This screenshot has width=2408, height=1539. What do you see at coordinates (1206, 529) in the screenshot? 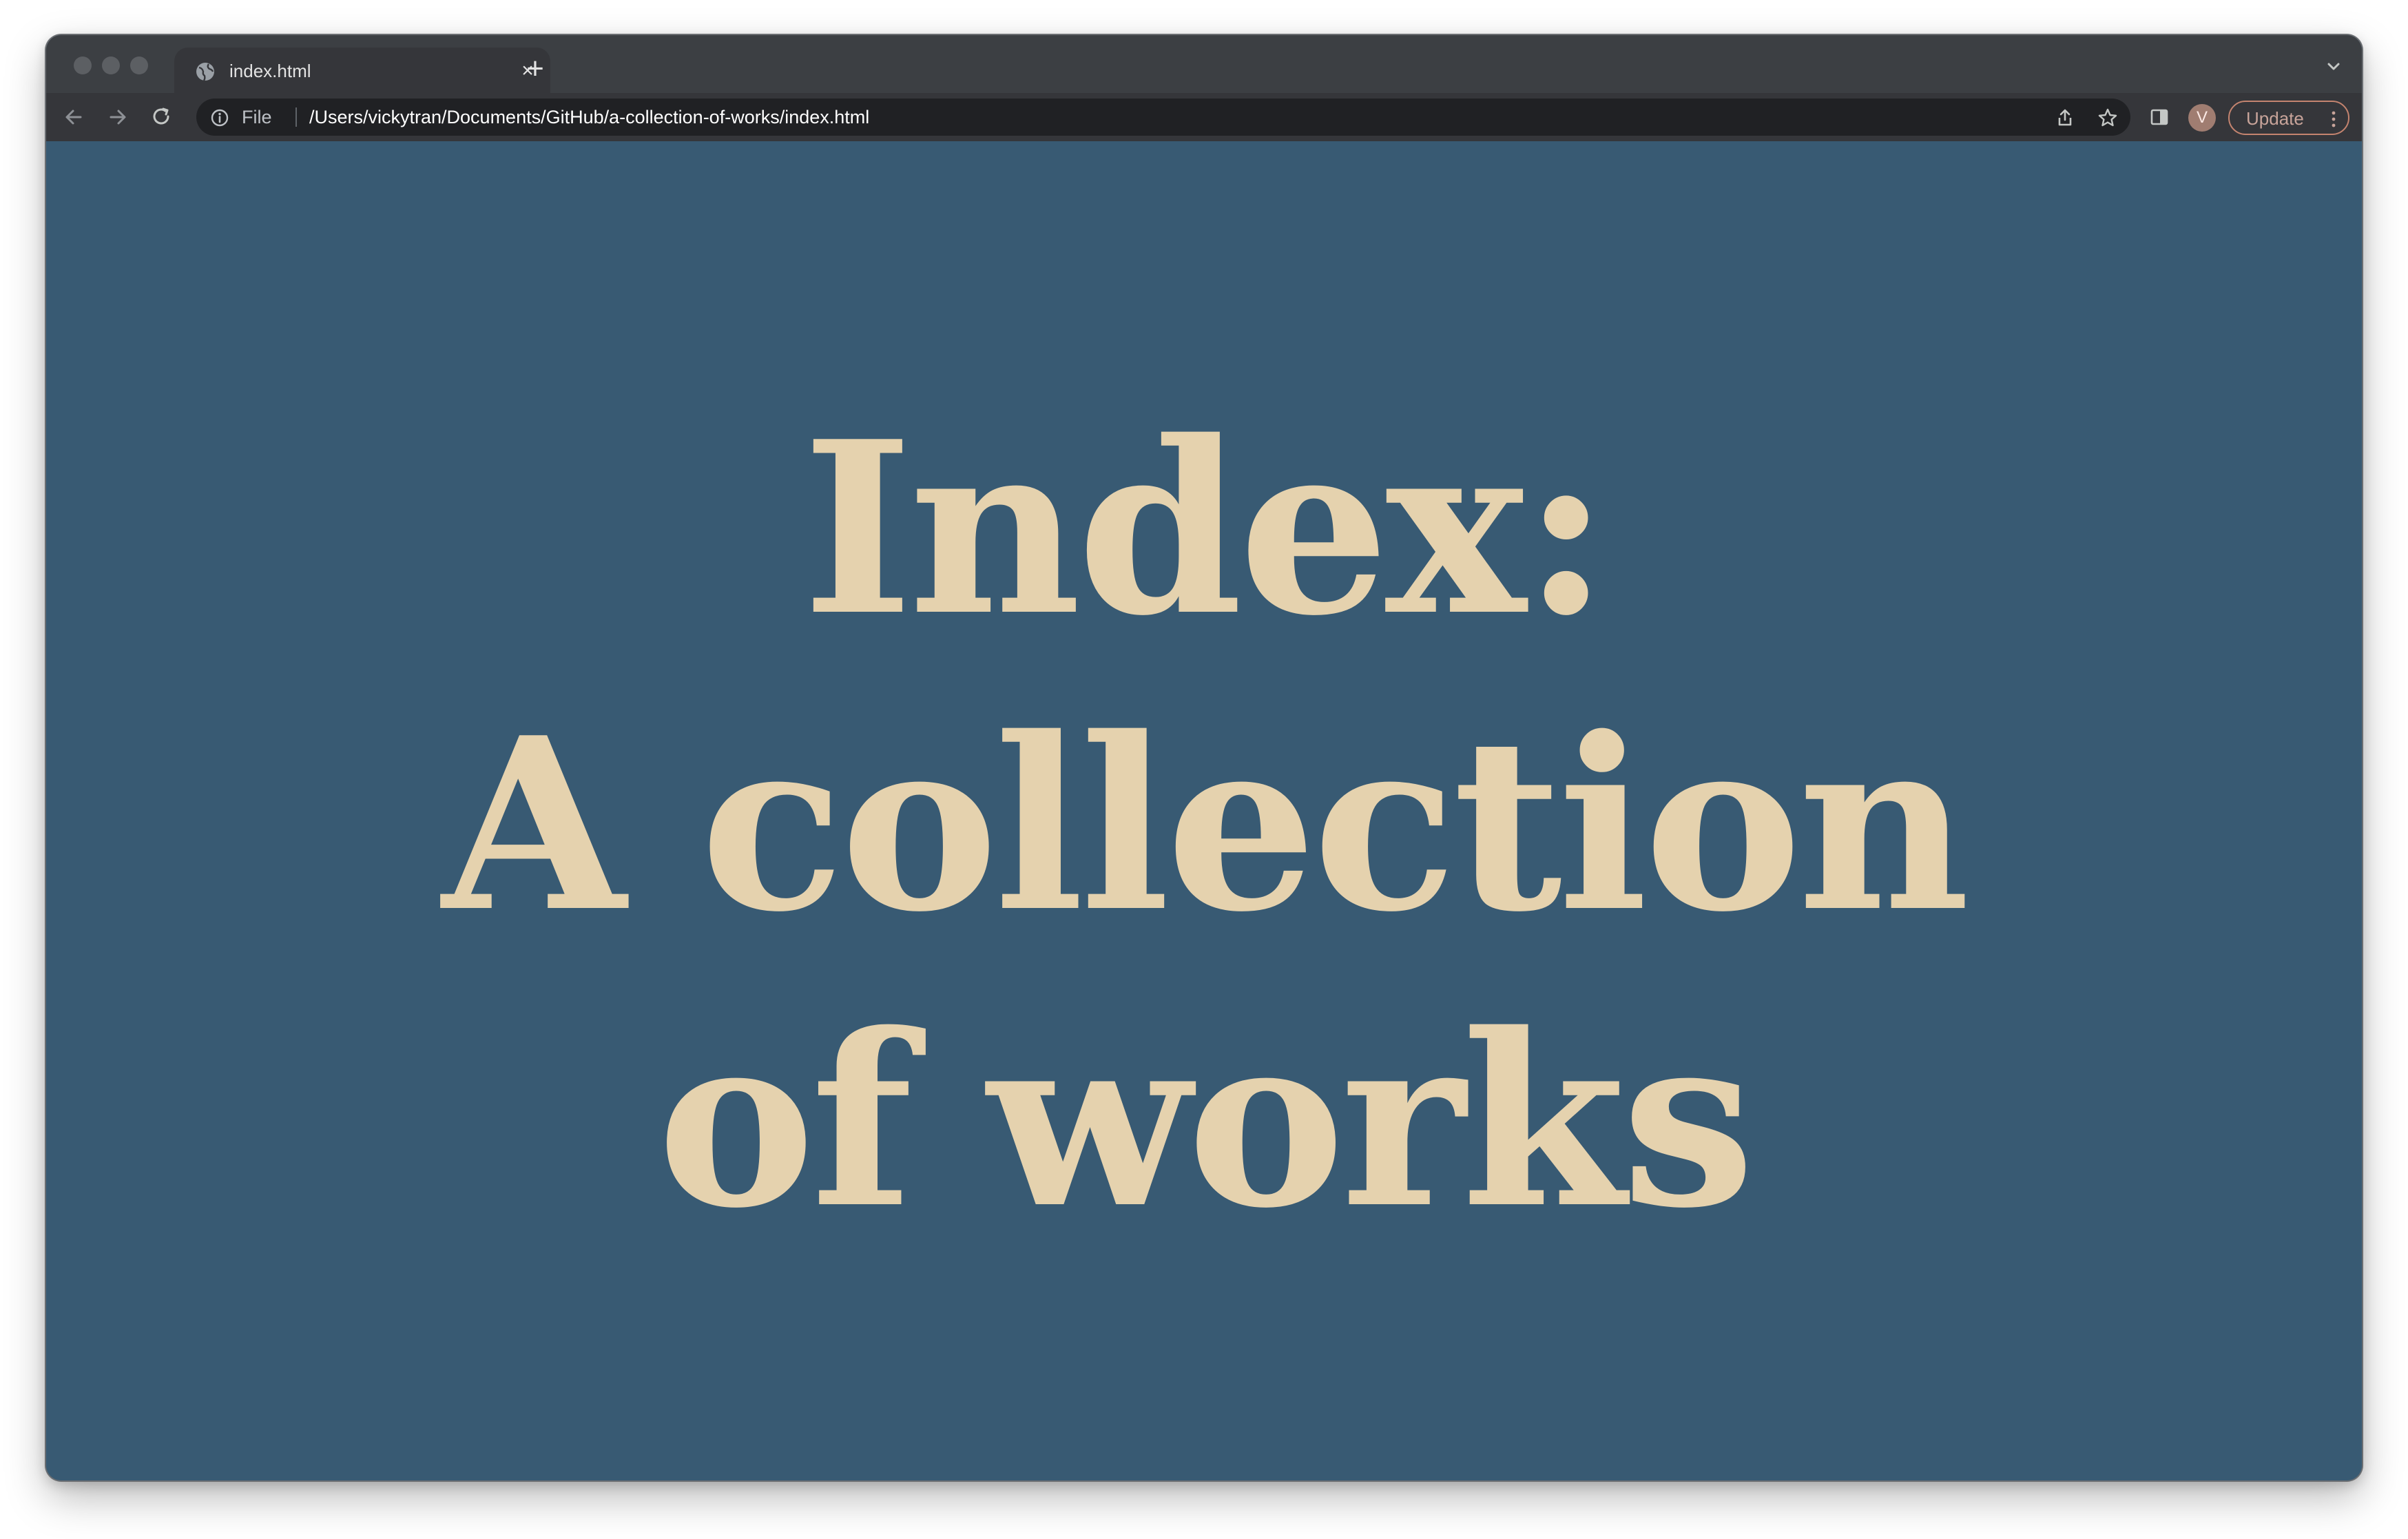
I see `title-line-1: Index:` at bounding box center [1206, 529].